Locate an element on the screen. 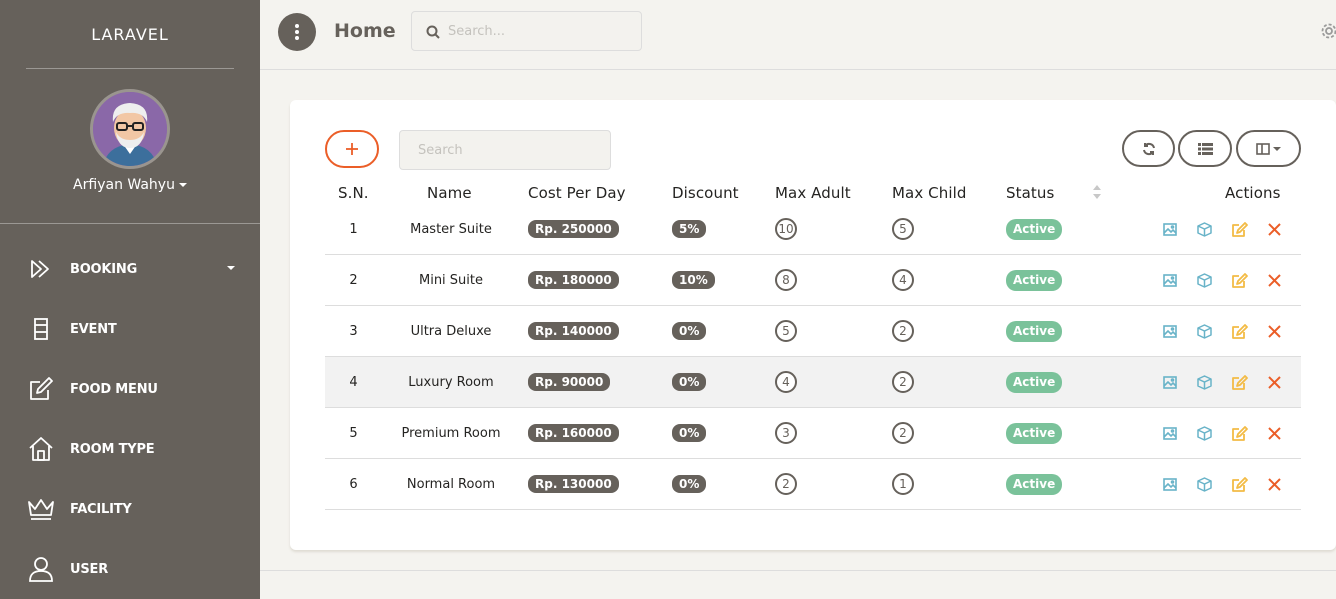 This screenshot has height=599, width=1336. cell-cost: Rp. 160000 is located at coordinates (573, 433).